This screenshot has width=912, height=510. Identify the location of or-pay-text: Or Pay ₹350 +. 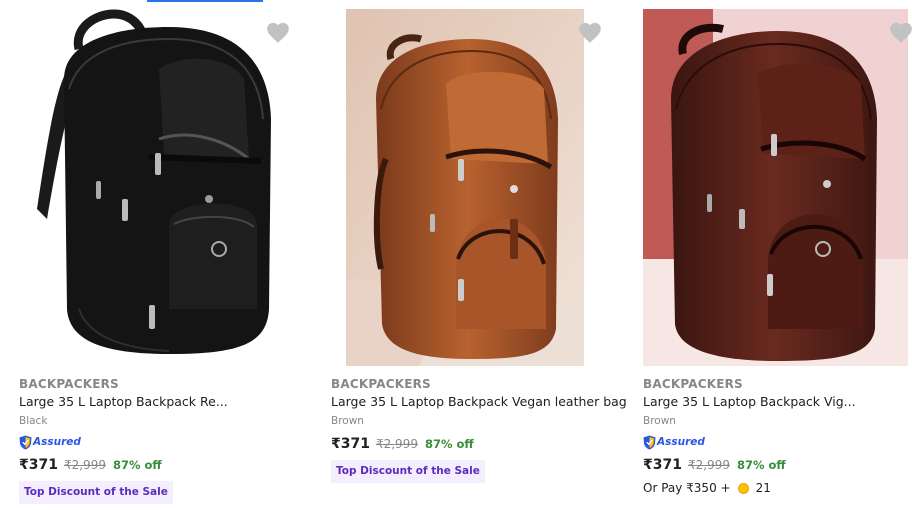
(687, 488).